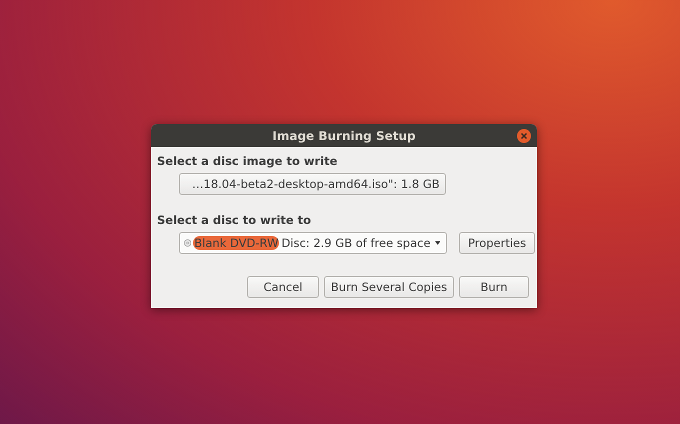 The width and height of the screenshot is (680, 424). I want to click on disc-icon, so click(188, 243).